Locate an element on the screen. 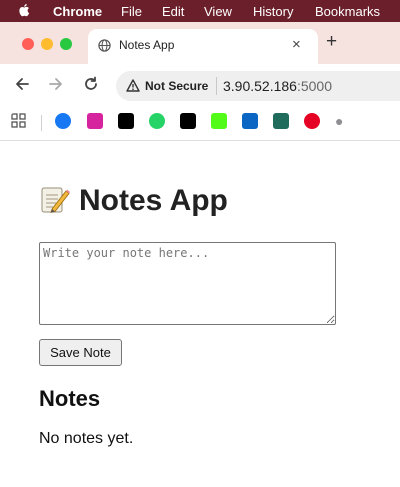 The height and width of the screenshot is (487, 400). url-host: 3.90.52.186 is located at coordinates (260, 86).